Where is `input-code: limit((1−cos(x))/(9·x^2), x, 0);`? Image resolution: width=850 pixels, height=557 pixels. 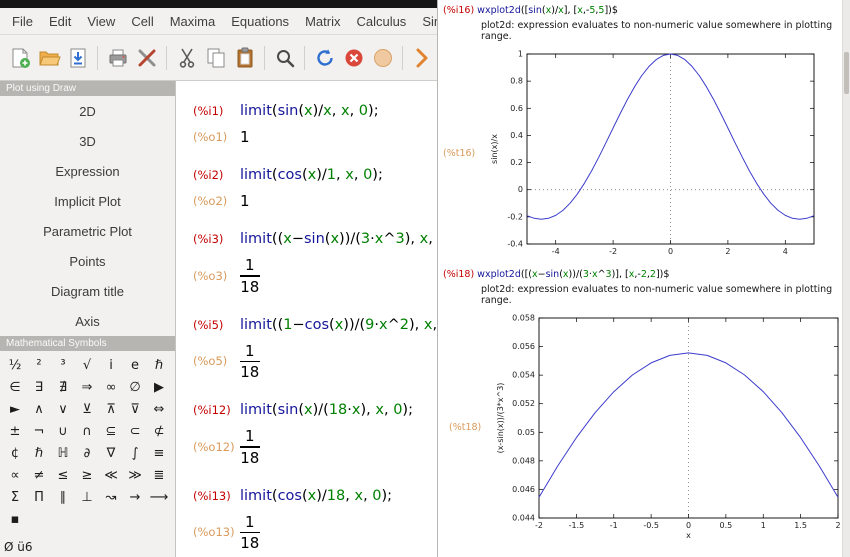
input-code: limit((1−cos(x))/(9·x^2), x, 0); is located at coordinates (350, 325).